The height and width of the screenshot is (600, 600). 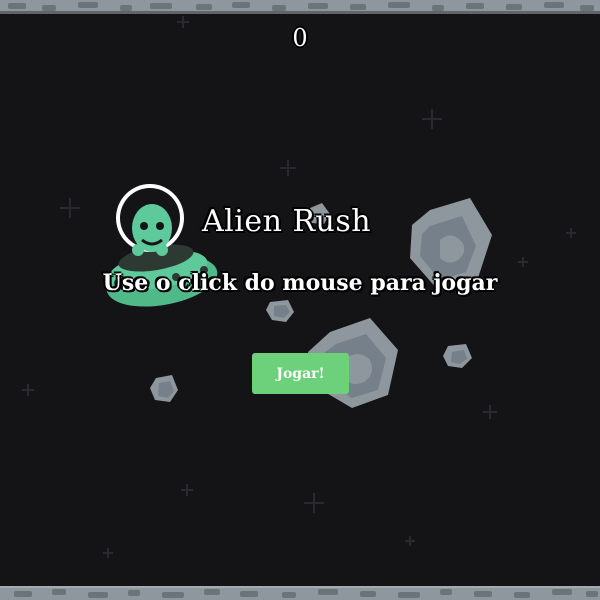 I want to click on bottom-rock-border, so click(x=300, y=593).